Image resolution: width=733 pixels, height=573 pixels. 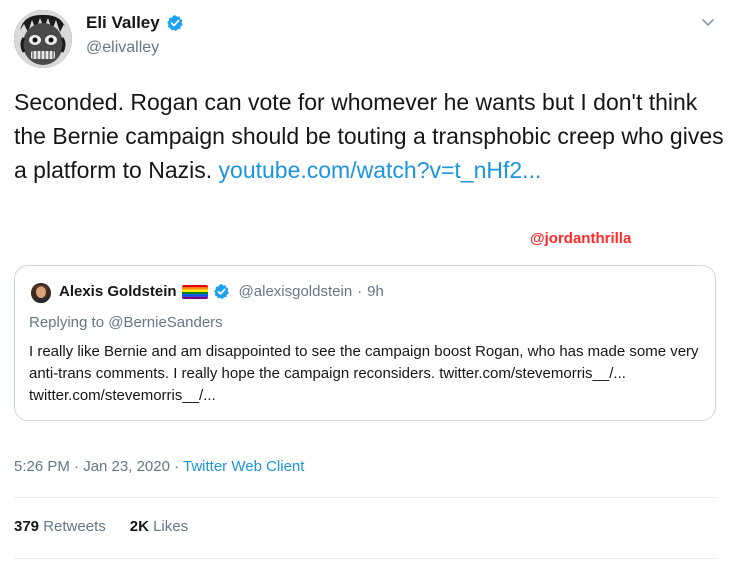 I want to click on avatar-illustration-icon, so click(x=43, y=39).